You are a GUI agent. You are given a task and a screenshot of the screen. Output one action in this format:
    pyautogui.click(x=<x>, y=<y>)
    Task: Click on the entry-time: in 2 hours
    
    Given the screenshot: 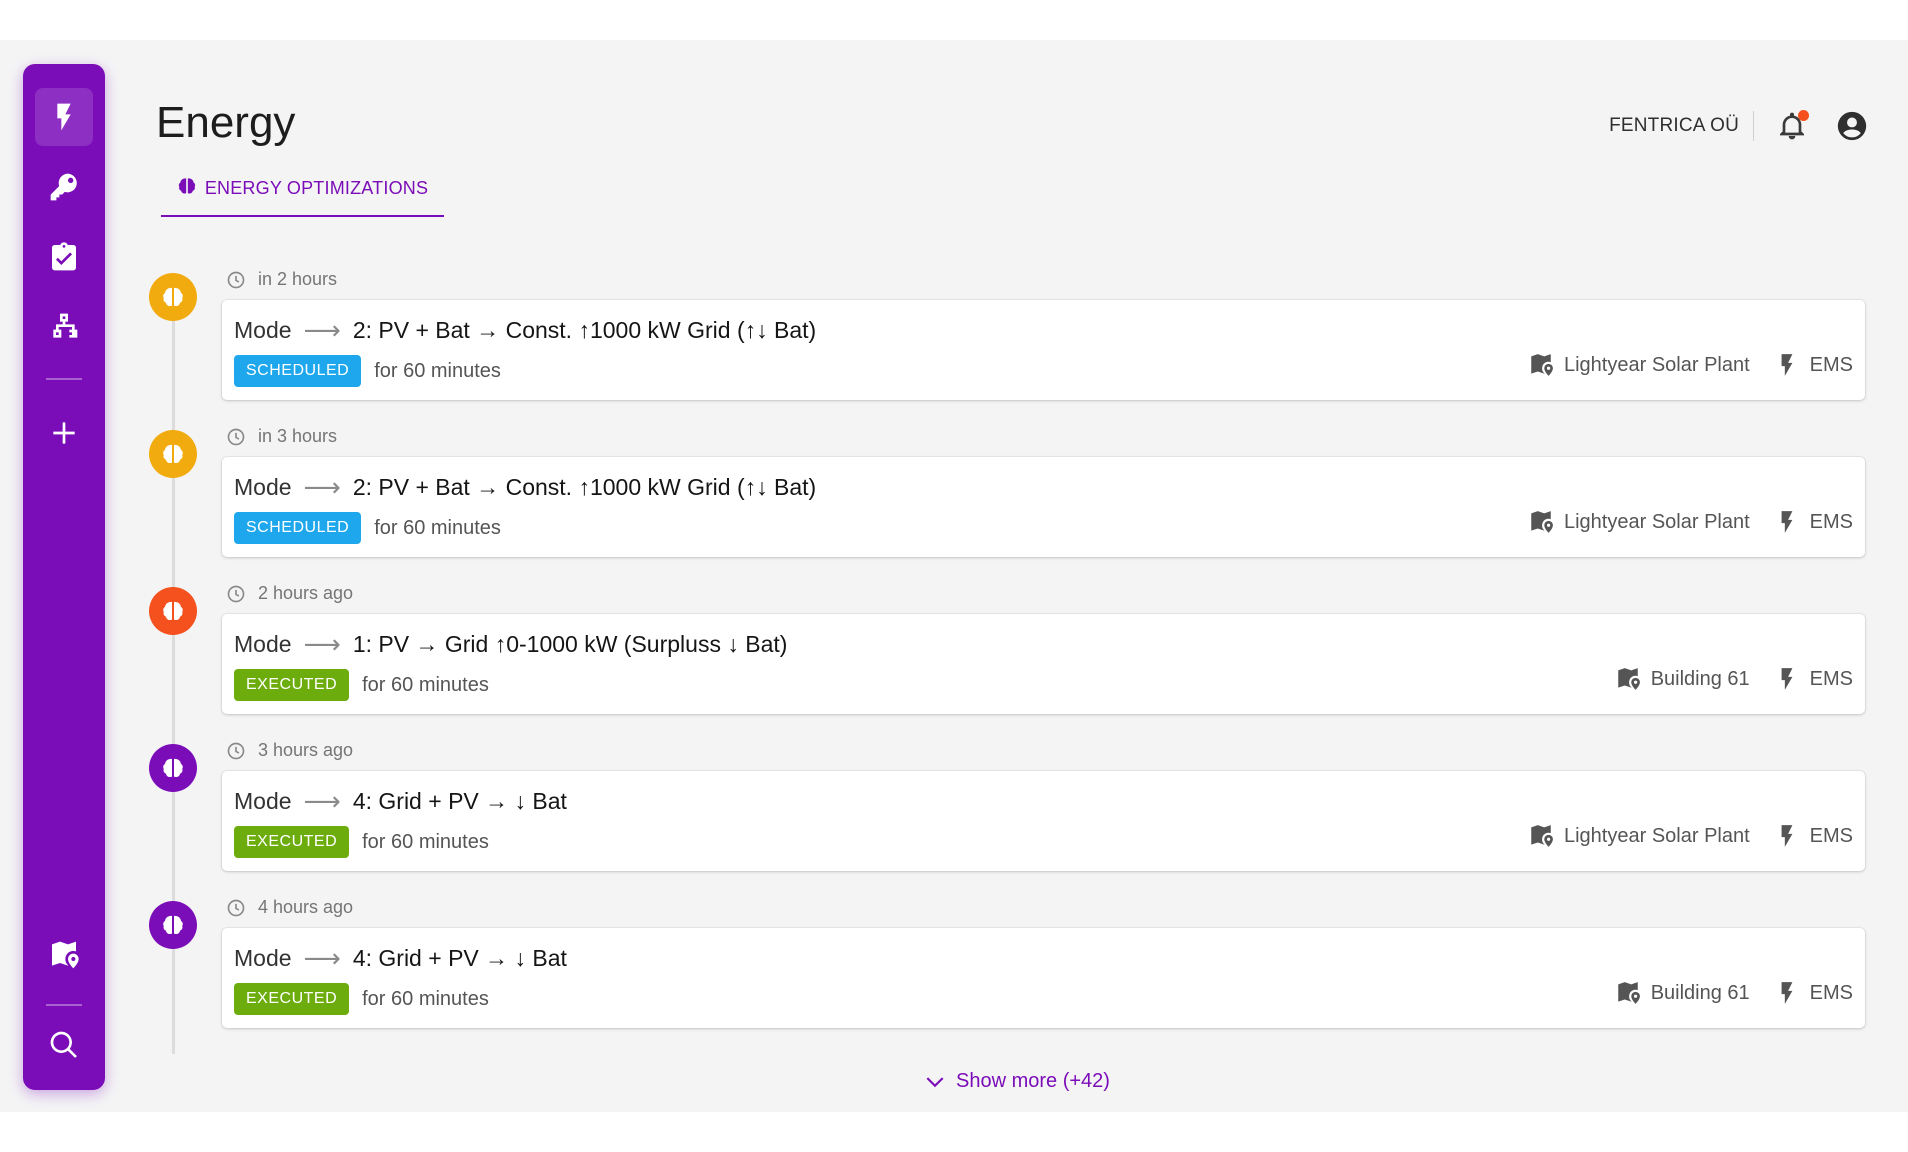 What is the action you would take?
    pyautogui.click(x=281, y=279)
    